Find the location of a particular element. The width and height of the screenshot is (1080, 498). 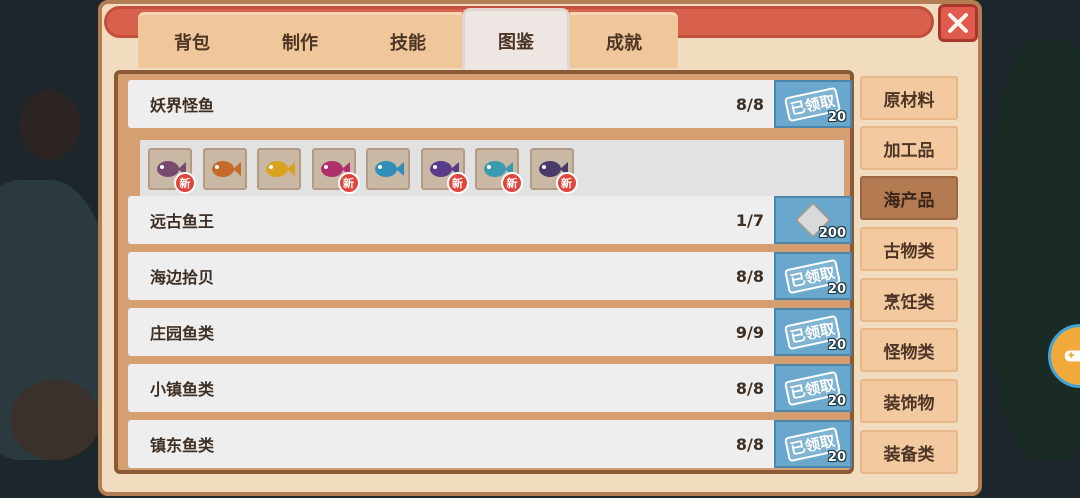

blue-fish-icon is located at coordinates (389, 169).